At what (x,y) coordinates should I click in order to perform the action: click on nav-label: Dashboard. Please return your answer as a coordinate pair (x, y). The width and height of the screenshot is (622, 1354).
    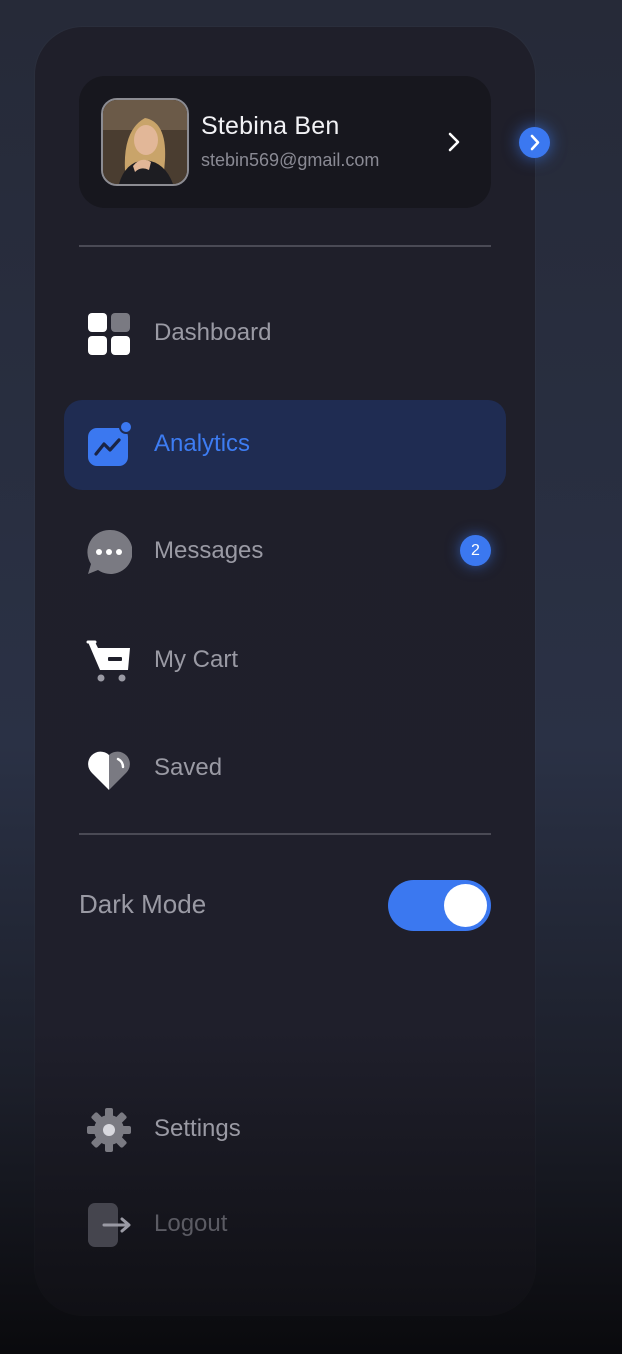
    Looking at the image, I should click on (213, 332).